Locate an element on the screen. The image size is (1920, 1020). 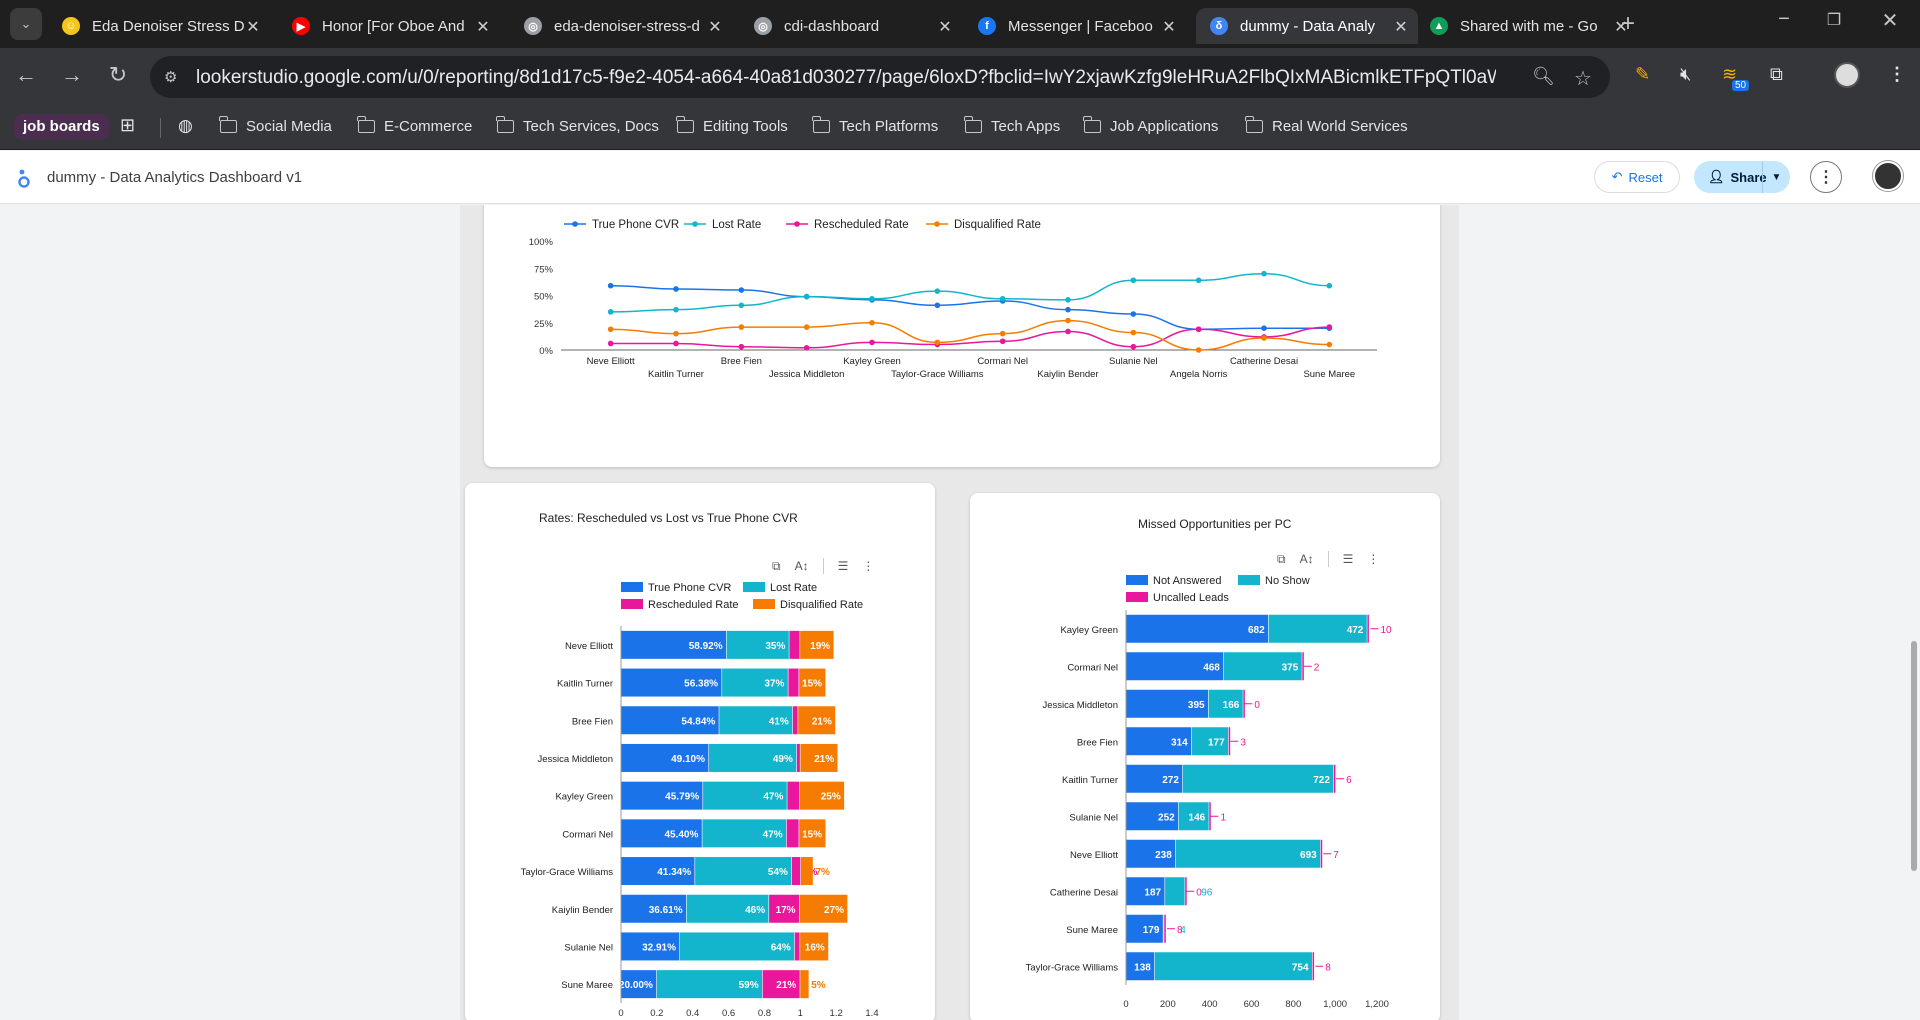
tab-2: ◎ eda-denoiser-stress-d ✕ is located at coordinates (621, 26).